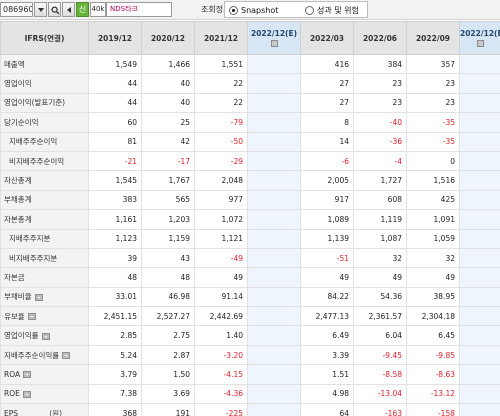 This screenshot has width=500, height=416. Describe the element at coordinates (168, 238) in the screenshot. I see `value-cell: 1,159` at that location.